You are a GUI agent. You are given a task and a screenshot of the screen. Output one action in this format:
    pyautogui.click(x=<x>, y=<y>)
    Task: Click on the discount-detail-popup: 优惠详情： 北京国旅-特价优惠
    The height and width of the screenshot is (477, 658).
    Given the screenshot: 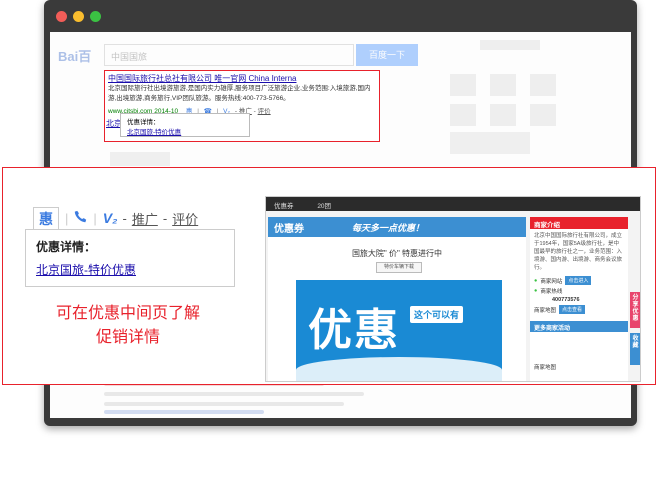 What is the action you would take?
    pyautogui.click(x=130, y=258)
    